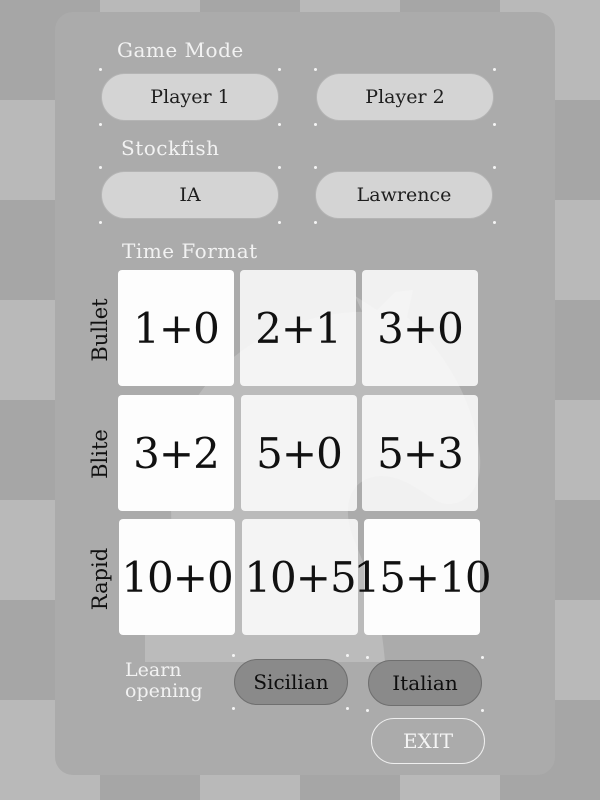  What do you see at coordinates (405, 97) in the screenshot?
I see `player2-button: Player 2` at bounding box center [405, 97].